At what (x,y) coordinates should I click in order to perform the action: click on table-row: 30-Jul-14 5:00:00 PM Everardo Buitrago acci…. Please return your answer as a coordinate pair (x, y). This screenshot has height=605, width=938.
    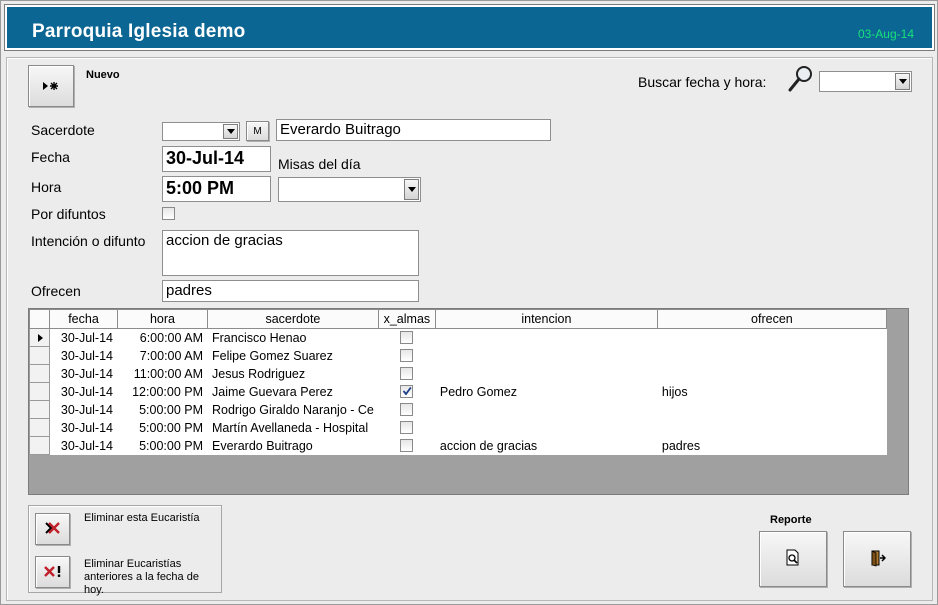
    Looking at the image, I should click on (458, 445).